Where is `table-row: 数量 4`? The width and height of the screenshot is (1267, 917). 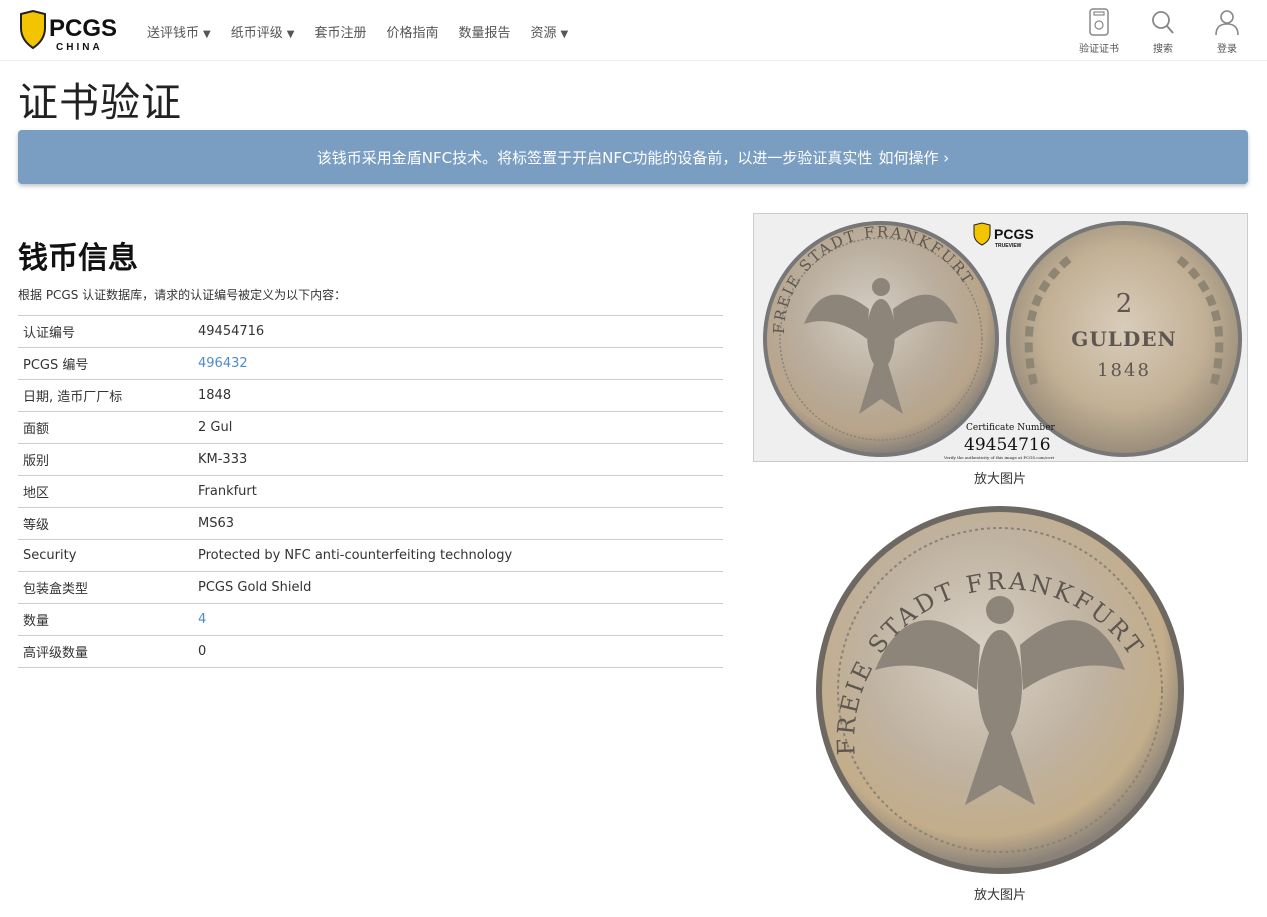 table-row: 数量 4 is located at coordinates (370, 619).